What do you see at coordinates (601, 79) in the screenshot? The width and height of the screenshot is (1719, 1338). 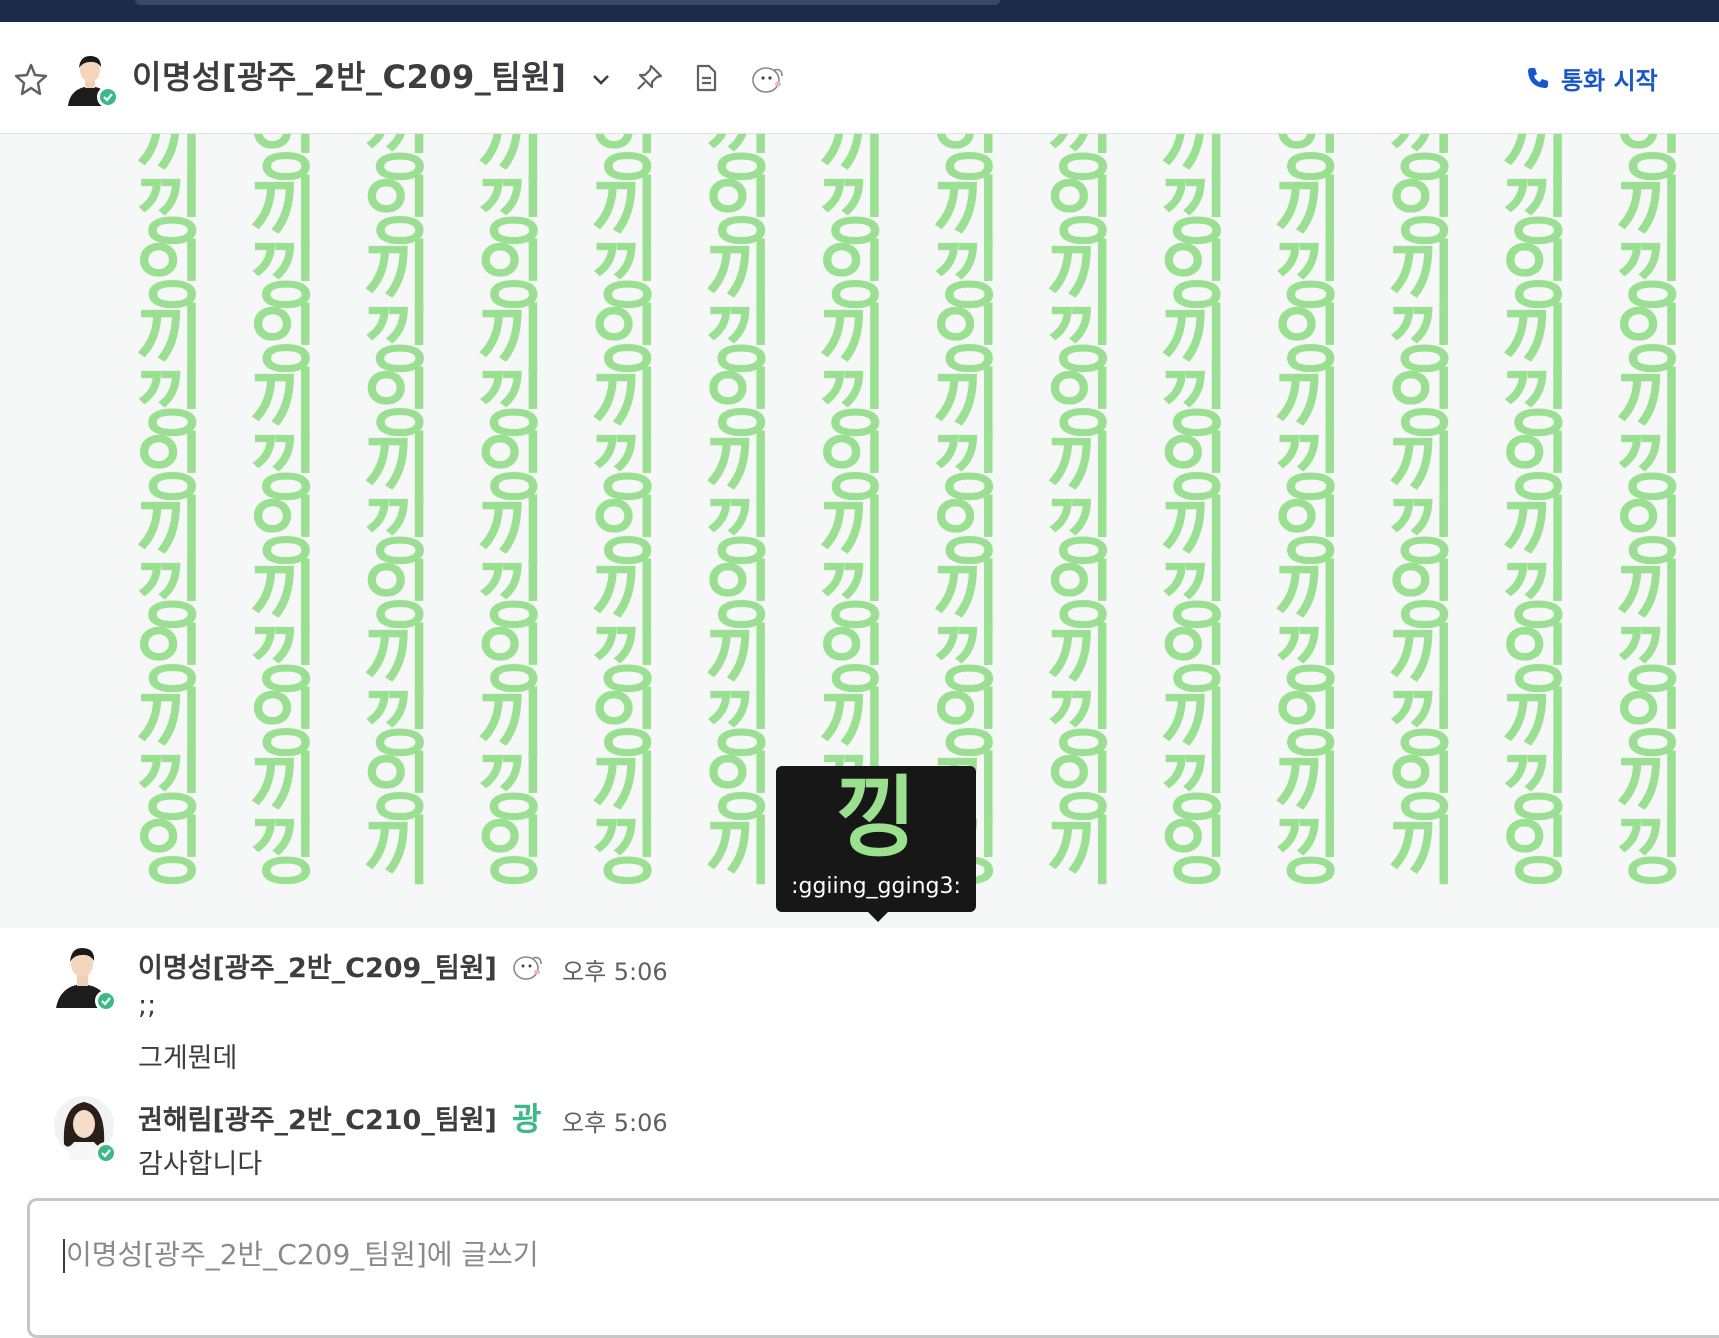 I see `chevron-down-icon` at bounding box center [601, 79].